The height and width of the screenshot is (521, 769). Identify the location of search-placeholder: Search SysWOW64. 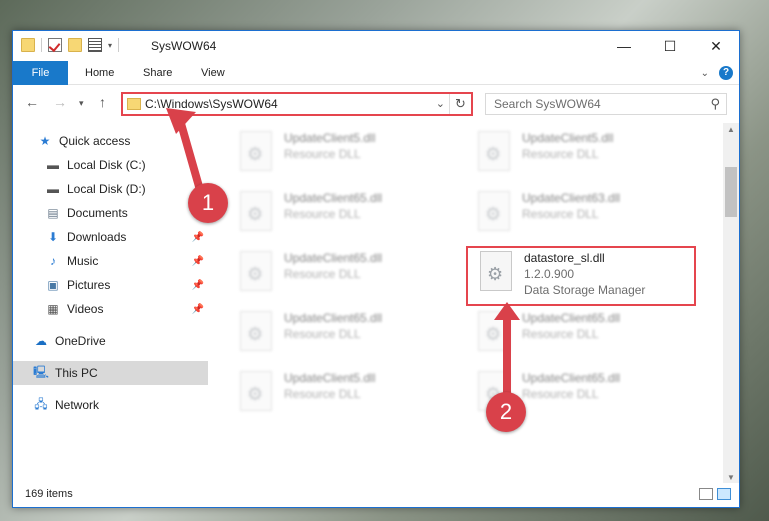
(547, 104).